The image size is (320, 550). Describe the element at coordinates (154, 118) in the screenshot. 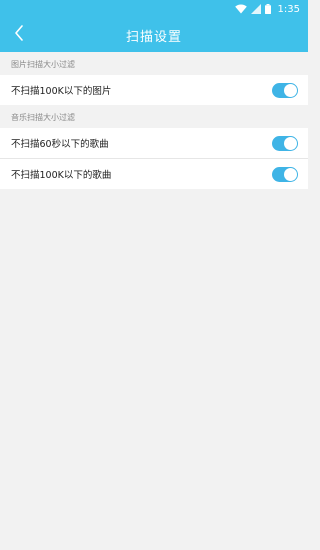

I see `section-header-music-filter: 音乐扫描大小过滤` at that location.